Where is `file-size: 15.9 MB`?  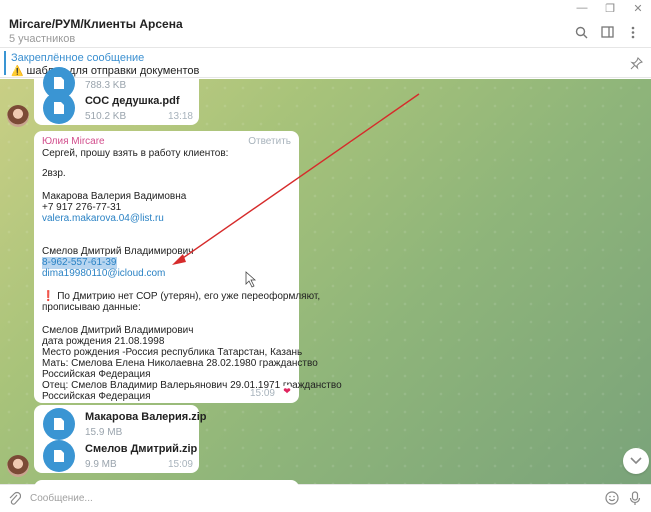
file-size: 15.9 MB is located at coordinates (104, 432).